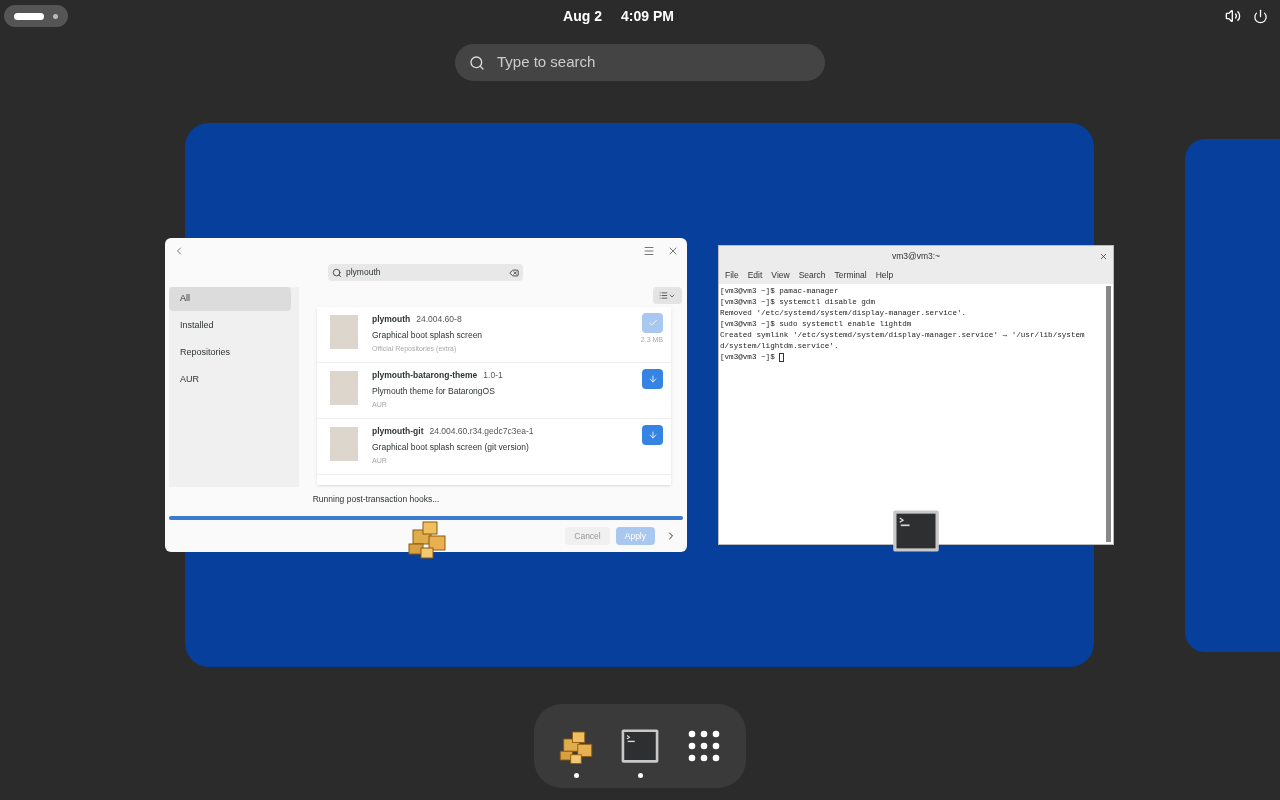 The width and height of the screenshot is (1280, 800). Describe the element at coordinates (1260, 16) in the screenshot. I see `power-icon` at that location.